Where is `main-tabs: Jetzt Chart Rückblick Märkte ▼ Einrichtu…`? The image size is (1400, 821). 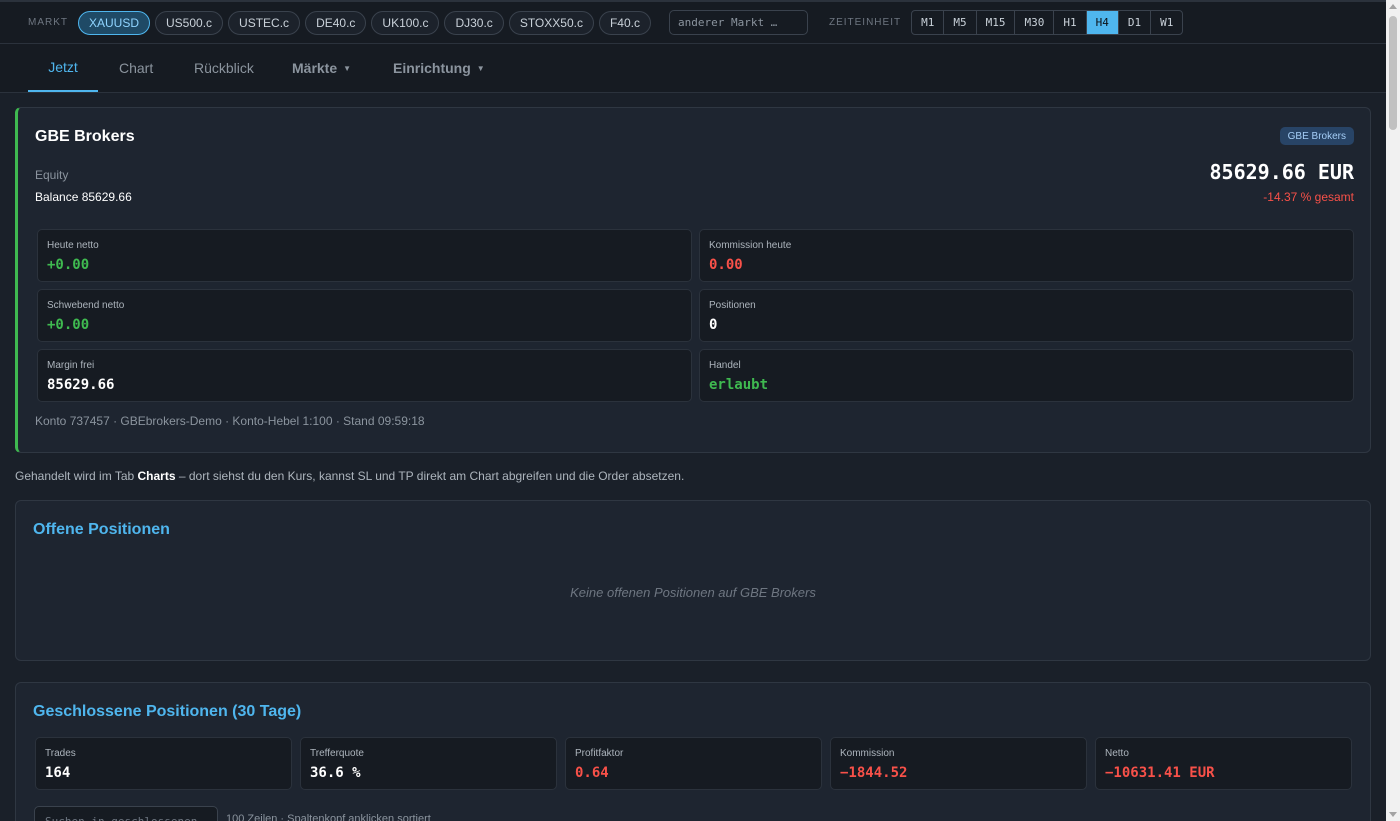
main-tabs: Jetzt Chart Rückblick Märkte ▼ Einrichtu… is located at coordinates (693, 68).